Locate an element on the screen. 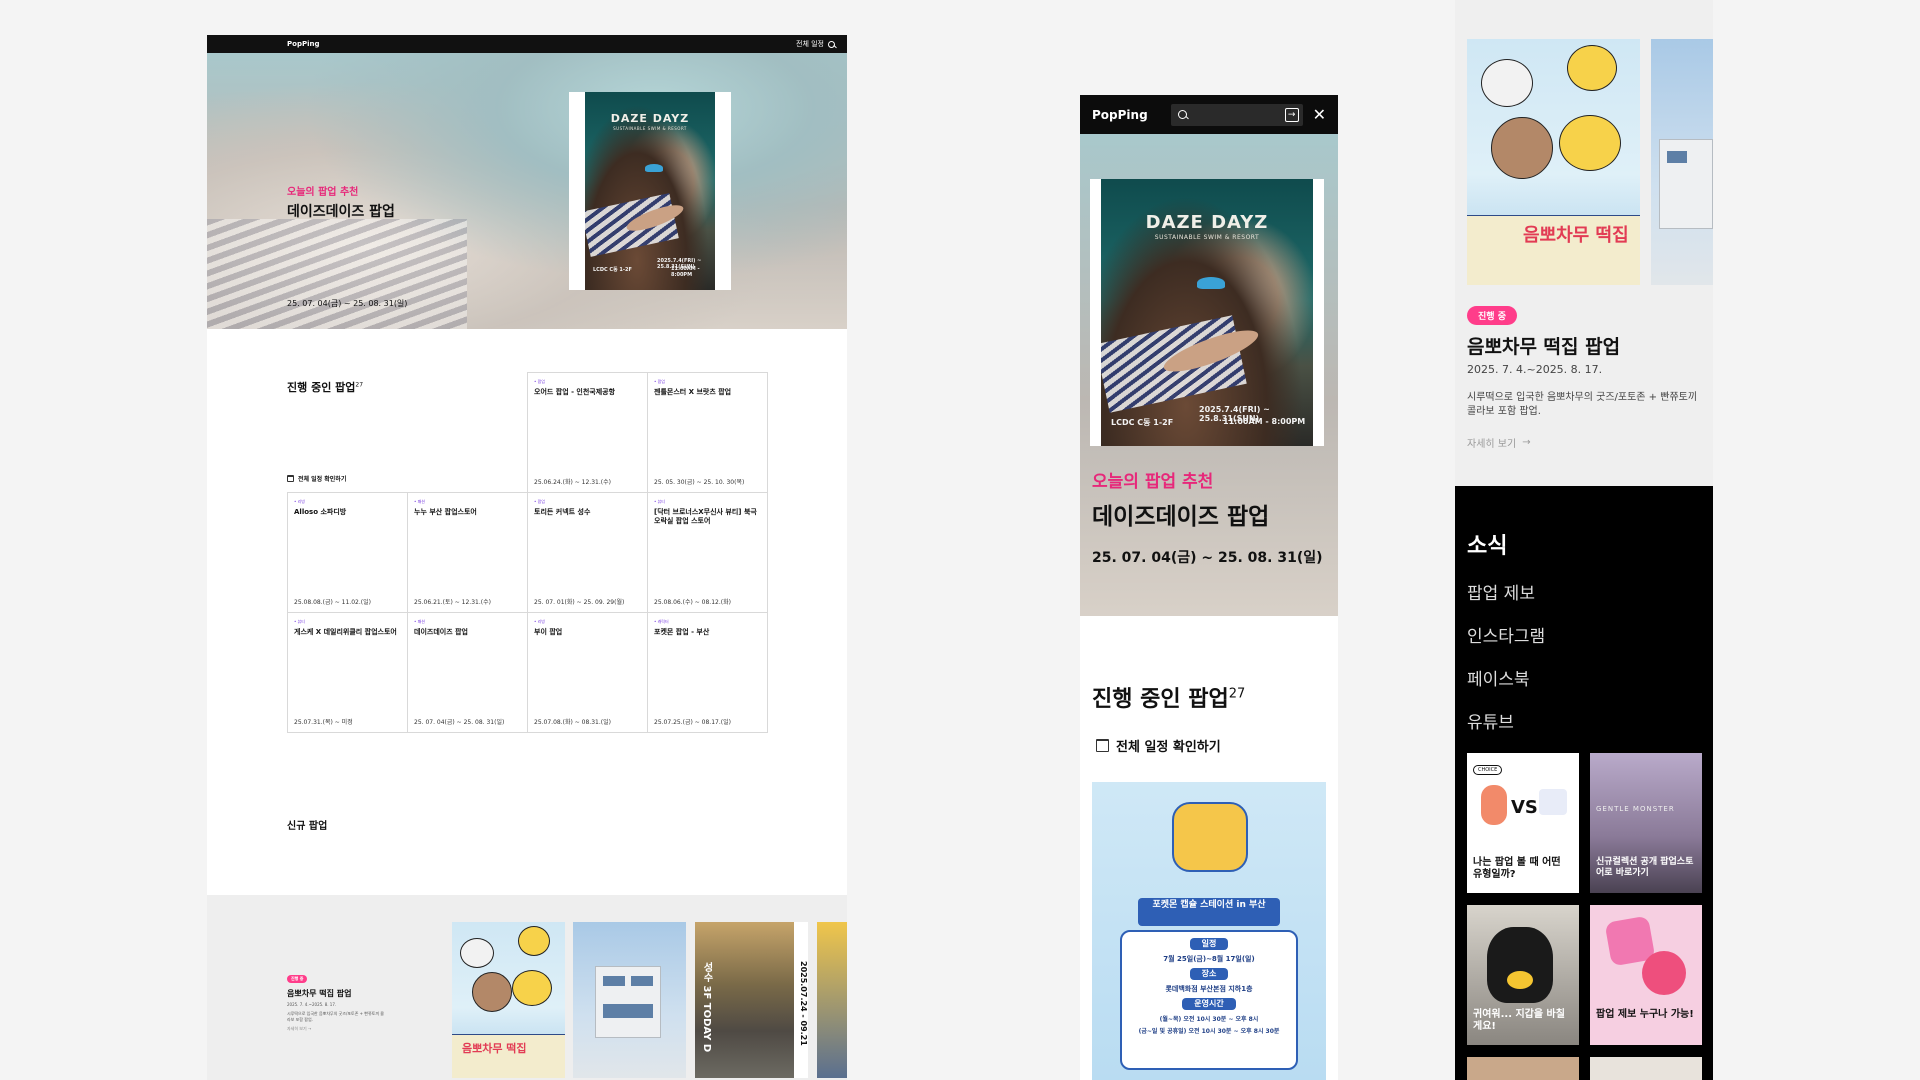 The height and width of the screenshot is (1080, 1920). card-name: [닥터 브로너스X무신사 뷰티] 북극 오락실 팝업 스토어 is located at coordinates (705, 516).